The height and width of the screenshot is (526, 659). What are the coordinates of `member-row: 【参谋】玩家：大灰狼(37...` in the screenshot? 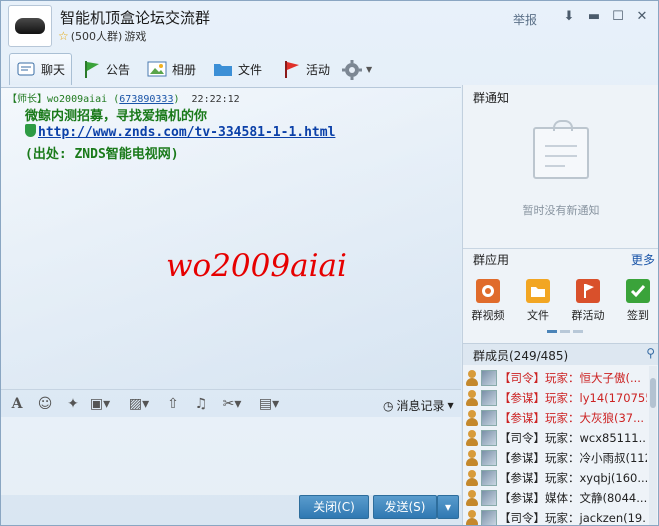 It's located at (556, 417).